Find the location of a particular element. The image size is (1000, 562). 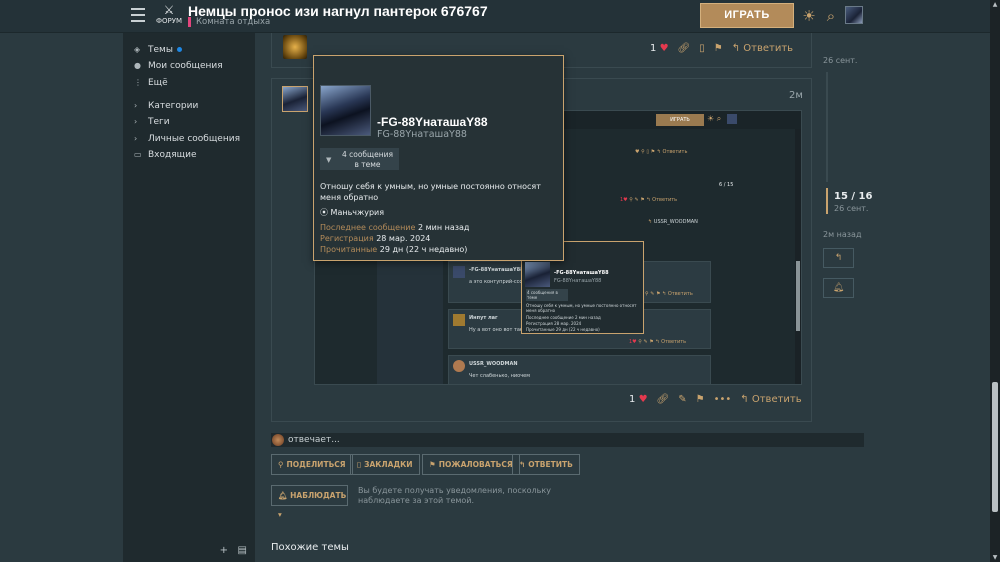

sidebar-item-messages: › Личные сообщения is located at coordinates (187, 139).